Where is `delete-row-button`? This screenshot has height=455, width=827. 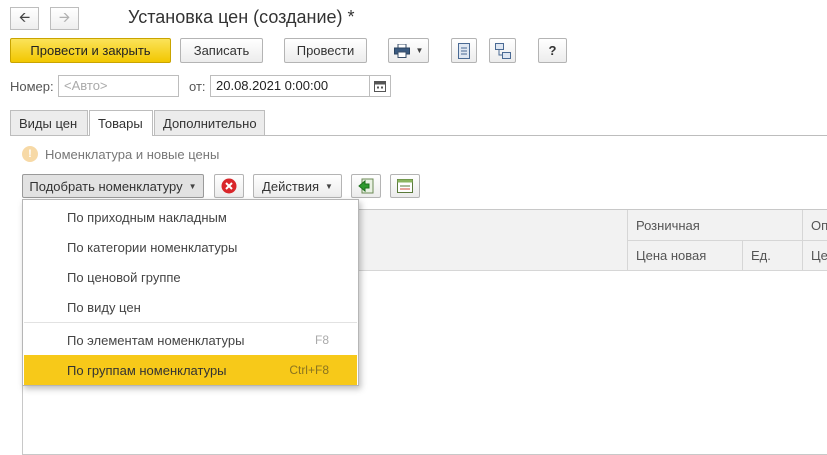
delete-row-button is located at coordinates (229, 186).